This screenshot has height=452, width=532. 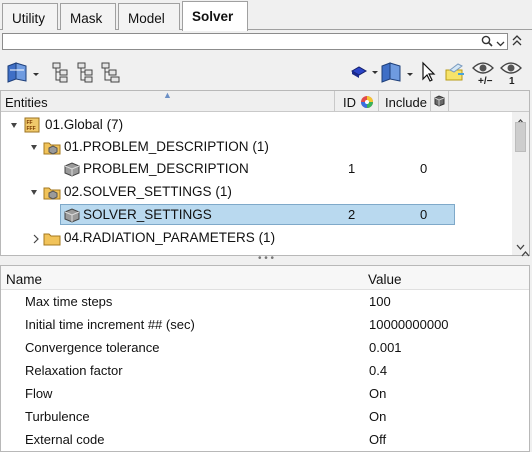 I want to click on property-row: External code Off, so click(x=265, y=439).